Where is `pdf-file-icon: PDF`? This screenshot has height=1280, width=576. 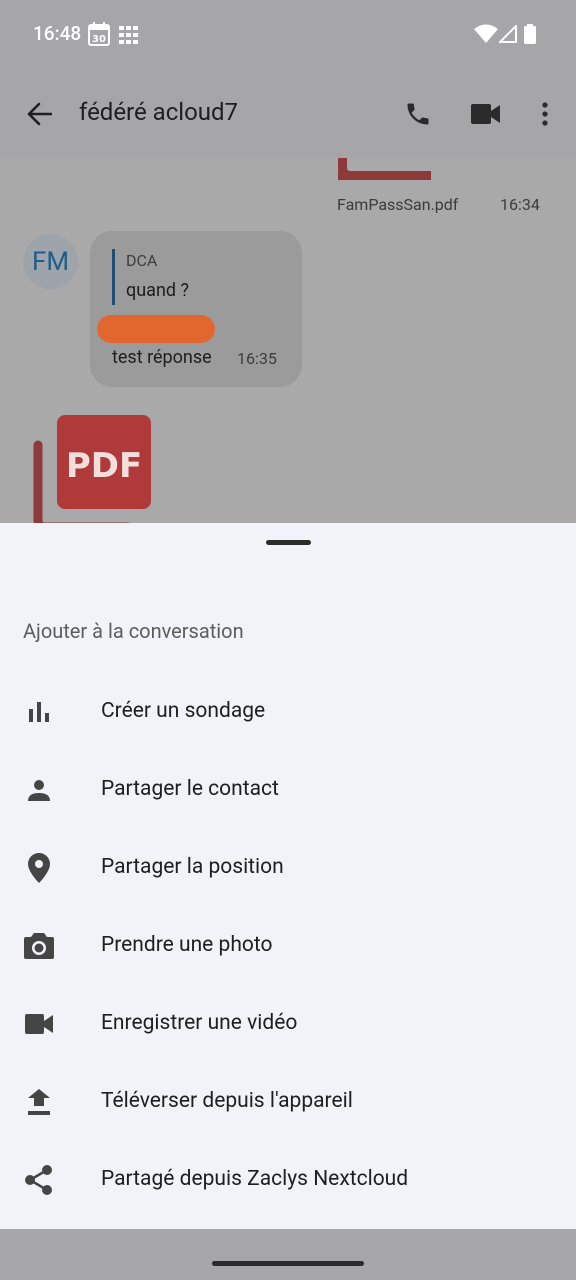
pdf-file-icon: PDF is located at coordinates (95, 469).